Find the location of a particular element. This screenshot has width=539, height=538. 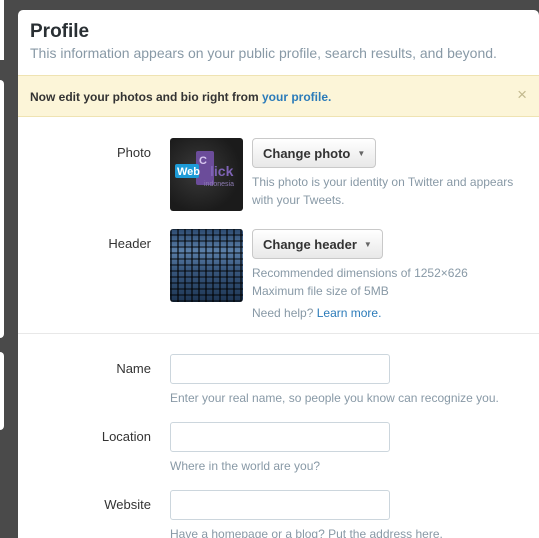

header-help-line2: Maximum file size of 5MB is located at coordinates (320, 291).